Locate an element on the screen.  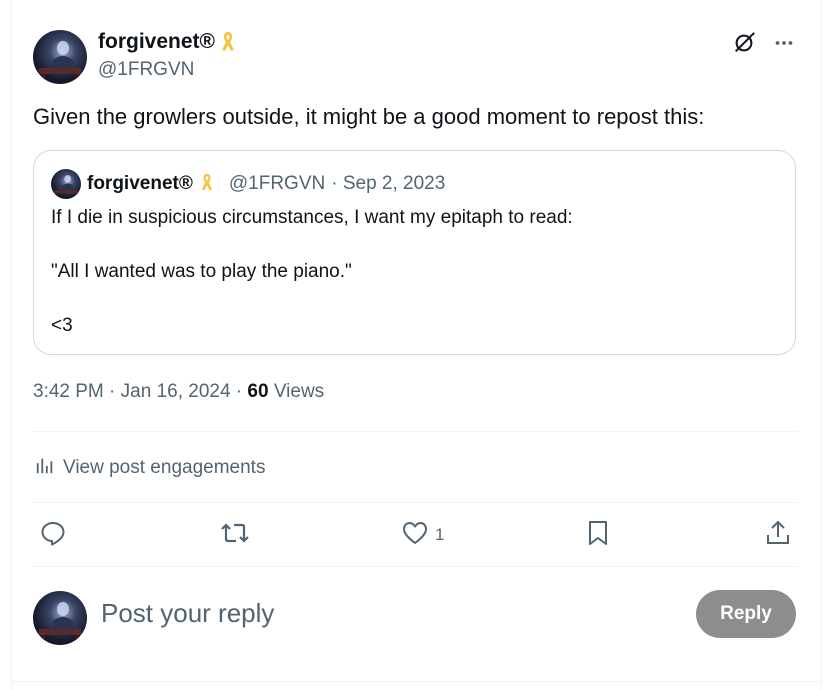
quoted-author-name: forgivenet® is located at coordinates (140, 183).